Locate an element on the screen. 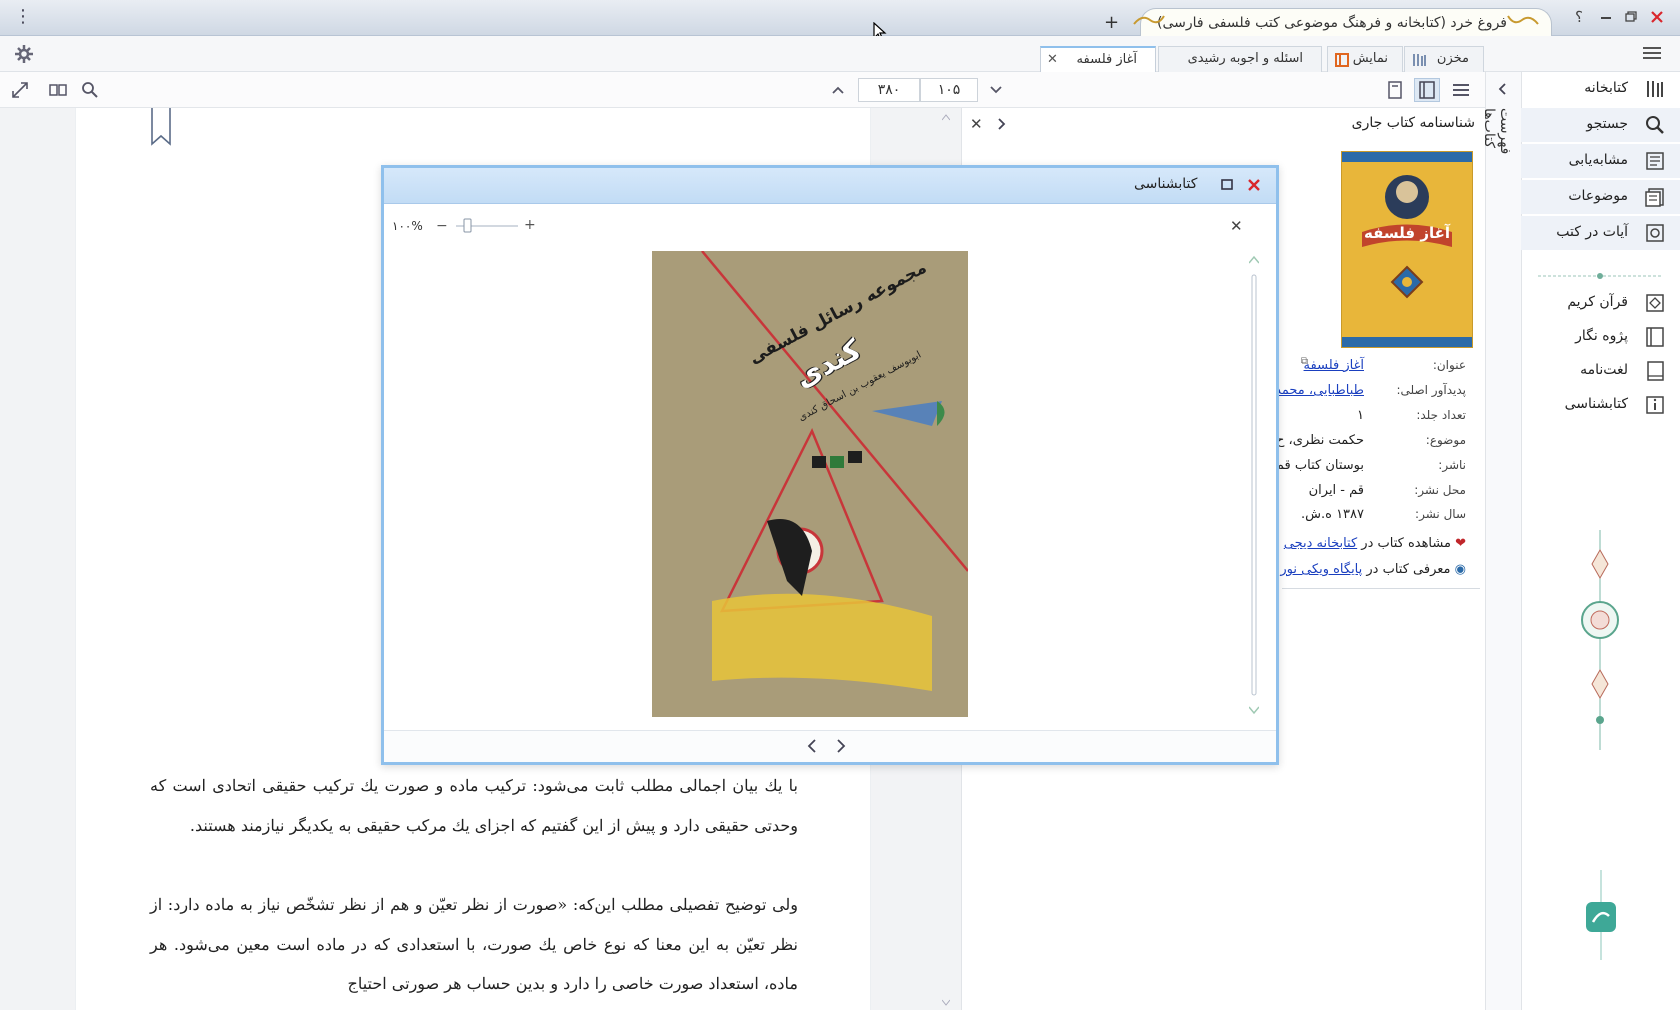 The width and height of the screenshot is (1680, 1010). book-list-strip is located at coordinates (1503, 541).